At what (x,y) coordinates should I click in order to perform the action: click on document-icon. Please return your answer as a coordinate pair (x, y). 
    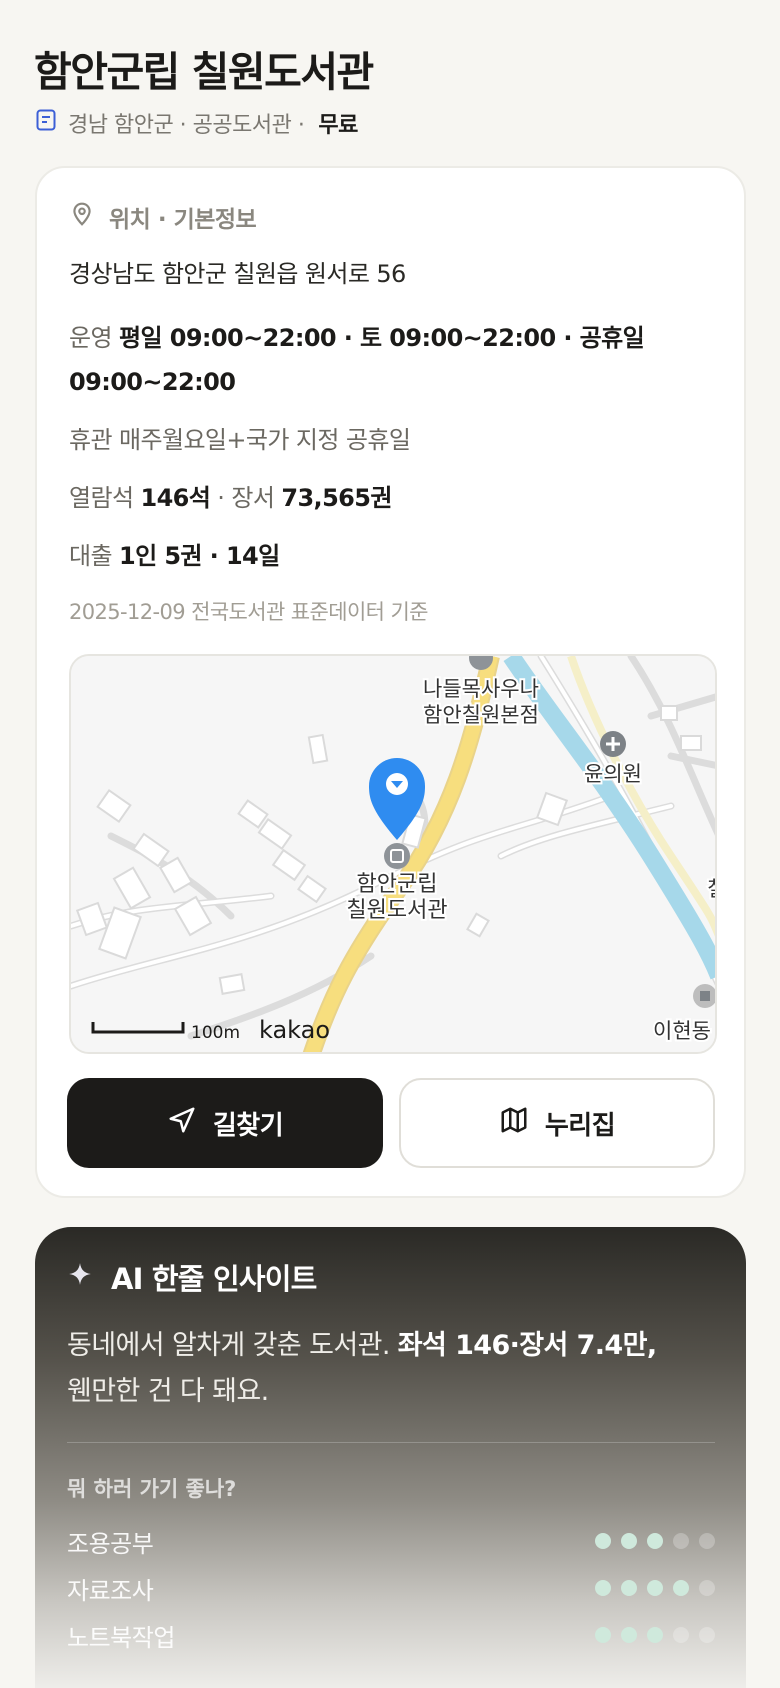
    Looking at the image, I should click on (46, 123).